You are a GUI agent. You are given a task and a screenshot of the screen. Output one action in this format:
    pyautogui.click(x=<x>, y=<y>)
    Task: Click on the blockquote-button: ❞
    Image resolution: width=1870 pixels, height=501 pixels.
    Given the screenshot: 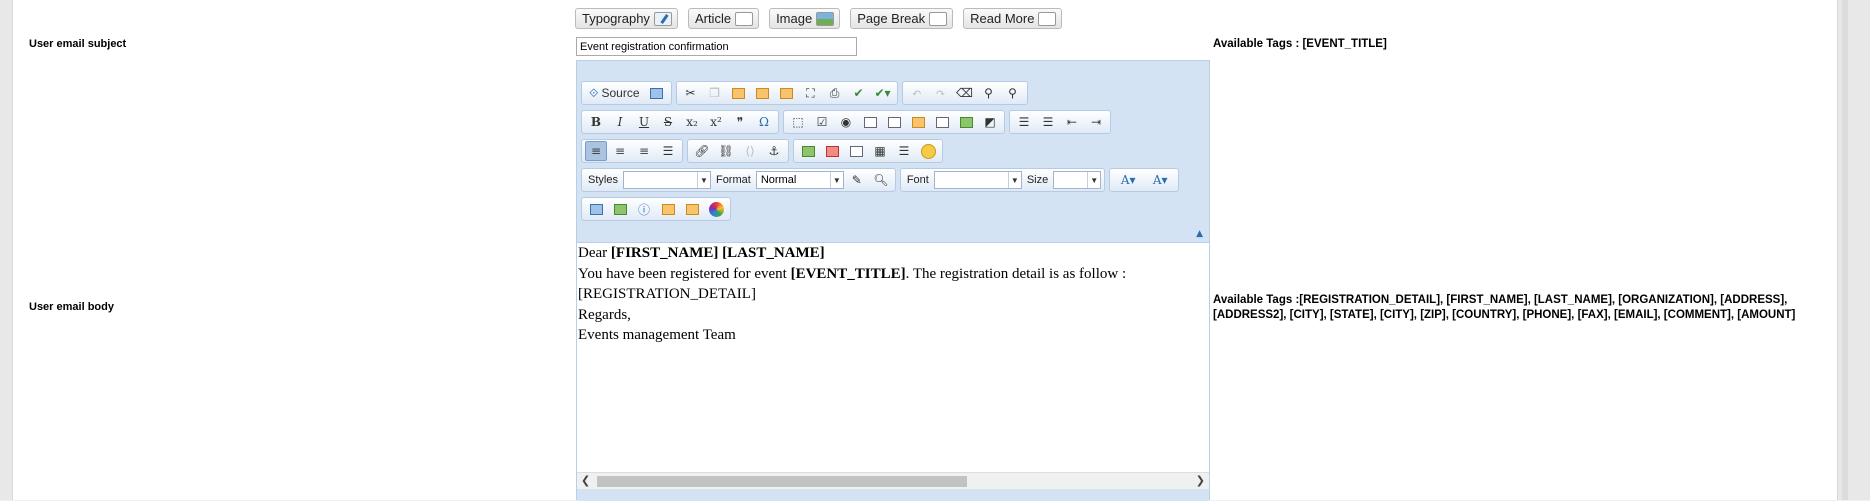 What is the action you would take?
    pyautogui.click(x=740, y=122)
    